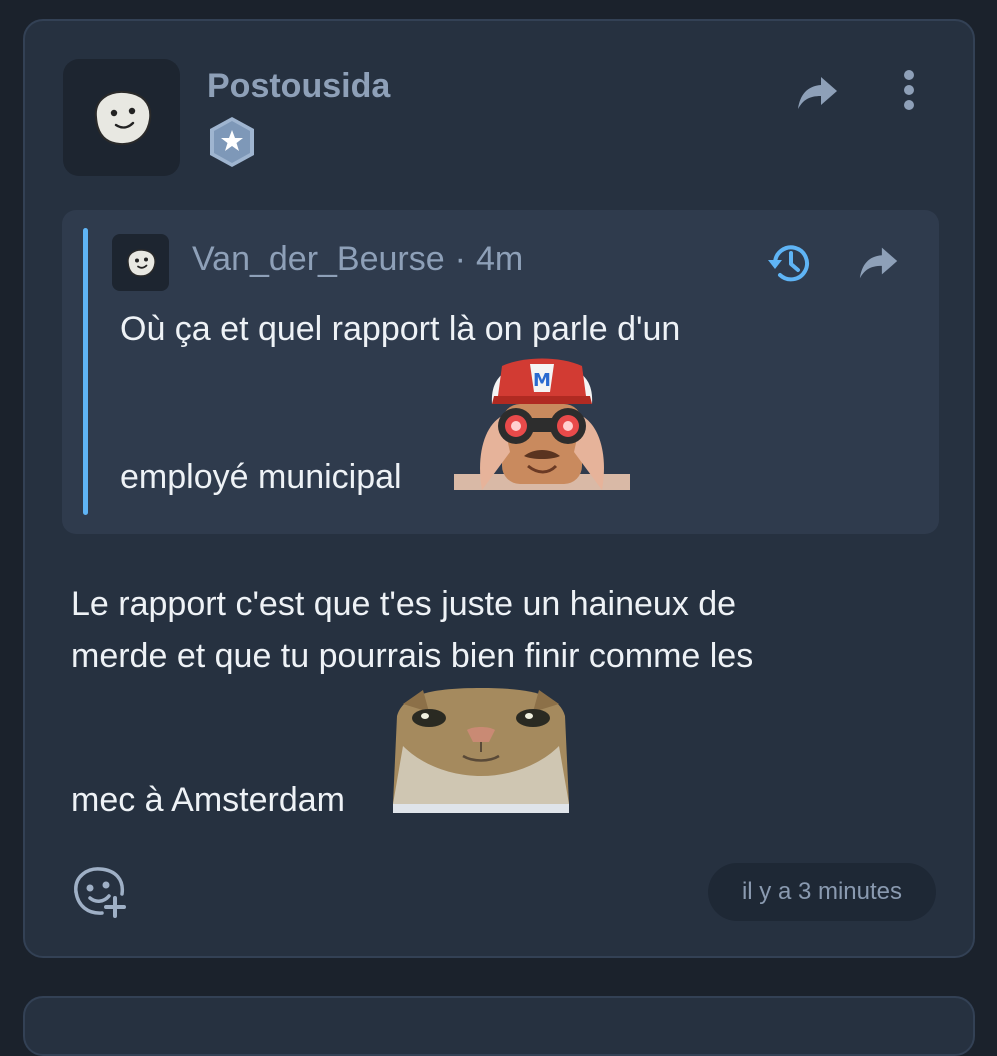  What do you see at coordinates (400, 329) in the screenshot?
I see `quote-text-line: Où ça et quel rapport là on parle d'un` at bounding box center [400, 329].